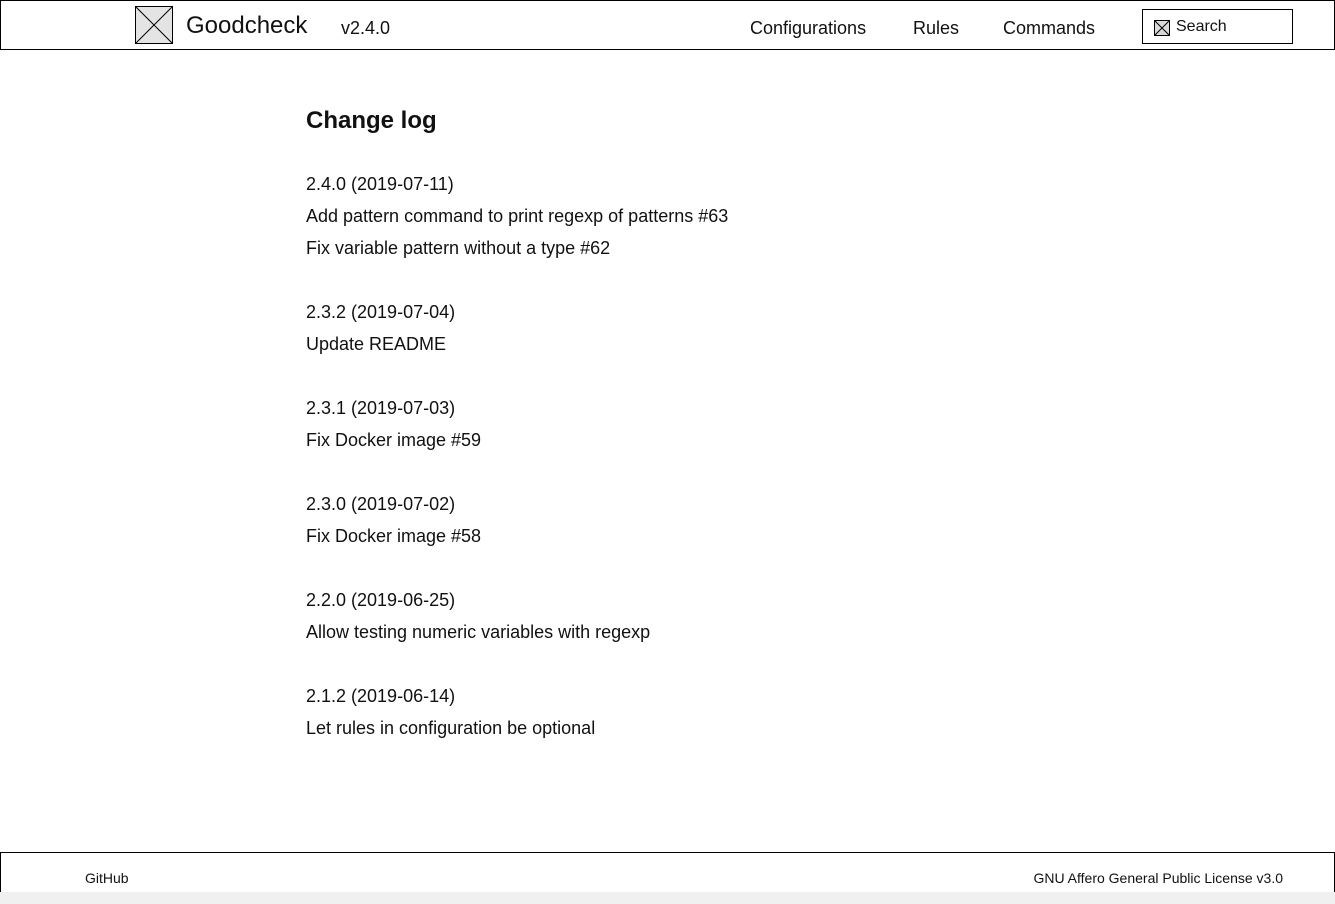 The height and width of the screenshot is (904, 1335). I want to click on entry-heading: 2.3.1 (2019-07-03), so click(381, 408).